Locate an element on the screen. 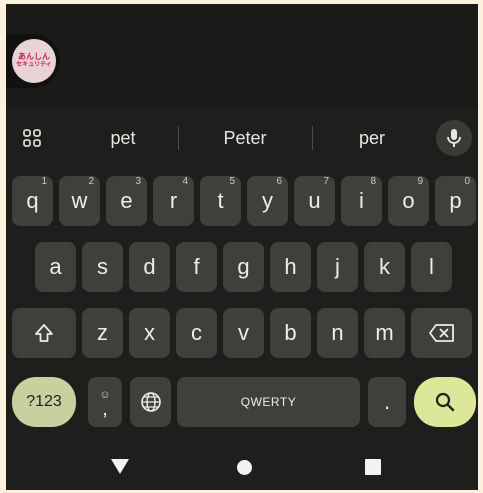 This screenshot has width=483, height=493. key-m: m is located at coordinates (384, 333).